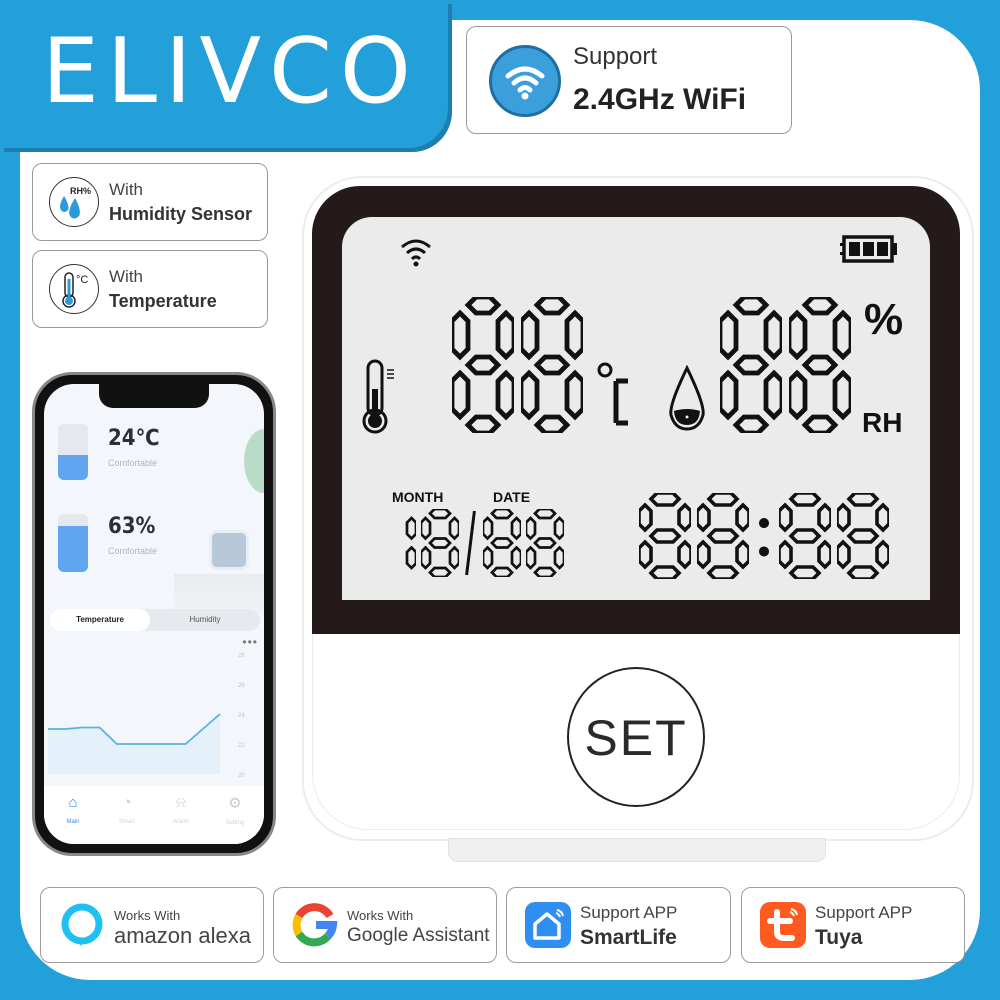  Describe the element at coordinates (615, 56) in the screenshot. I see `wifi-badge-line1: Support` at that location.